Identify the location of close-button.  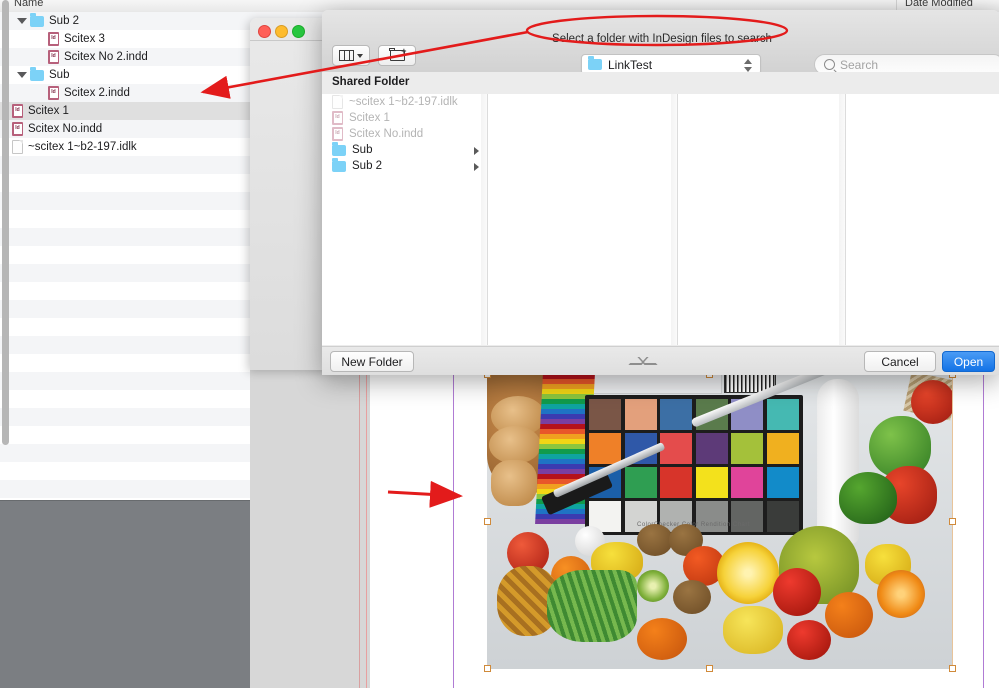
(264, 31).